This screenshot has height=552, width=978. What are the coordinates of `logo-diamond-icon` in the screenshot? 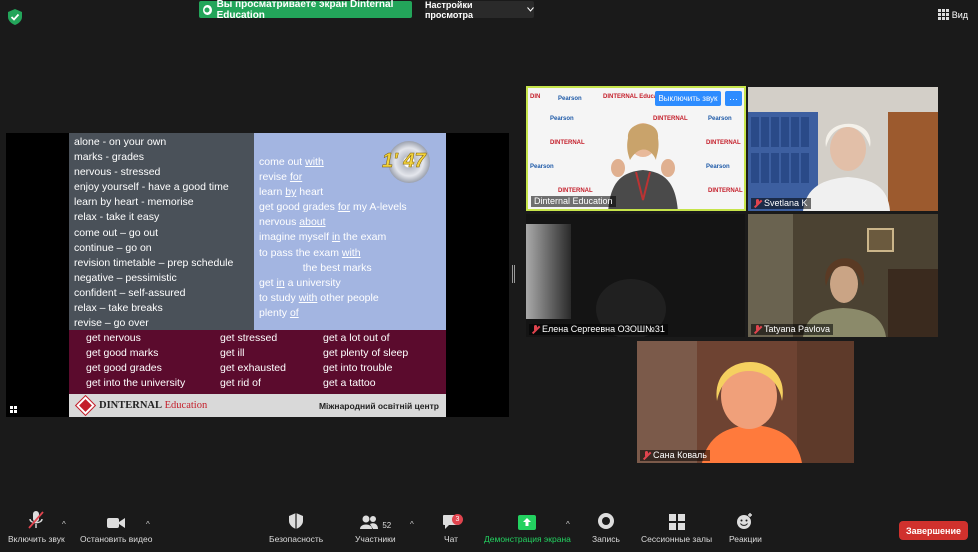 It's located at (85, 405).